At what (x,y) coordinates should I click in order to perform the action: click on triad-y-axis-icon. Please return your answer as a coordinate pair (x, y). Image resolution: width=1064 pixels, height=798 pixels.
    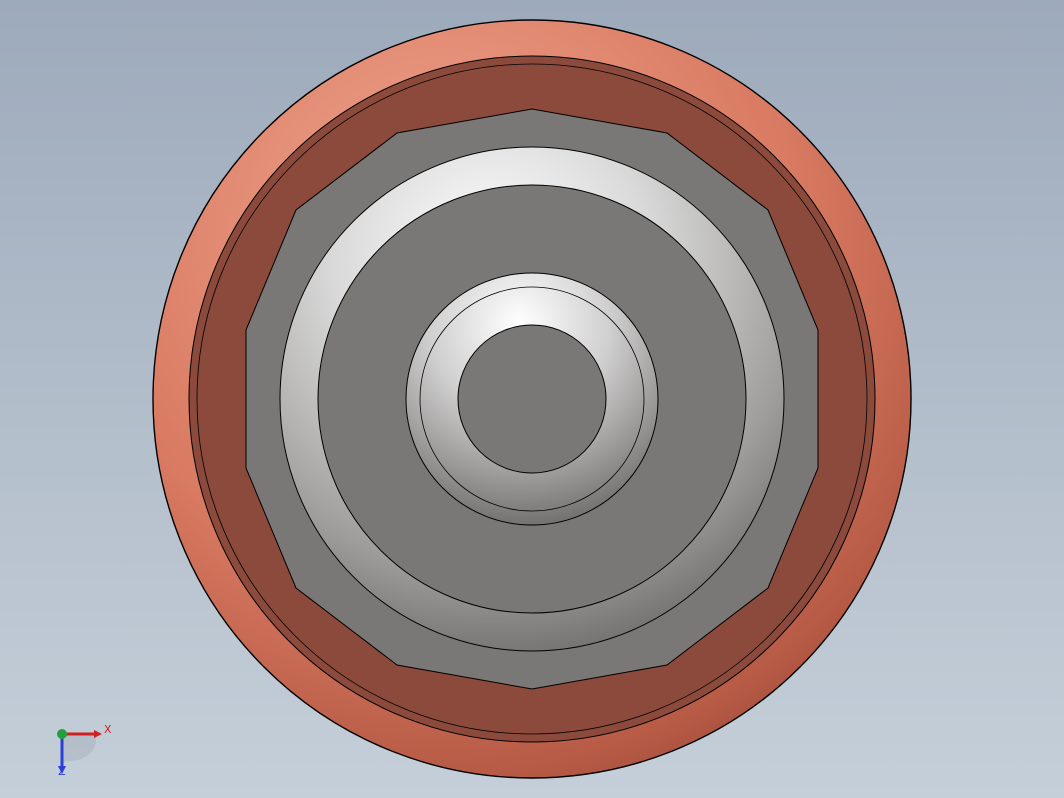
    Looking at the image, I should click on (62, 734).